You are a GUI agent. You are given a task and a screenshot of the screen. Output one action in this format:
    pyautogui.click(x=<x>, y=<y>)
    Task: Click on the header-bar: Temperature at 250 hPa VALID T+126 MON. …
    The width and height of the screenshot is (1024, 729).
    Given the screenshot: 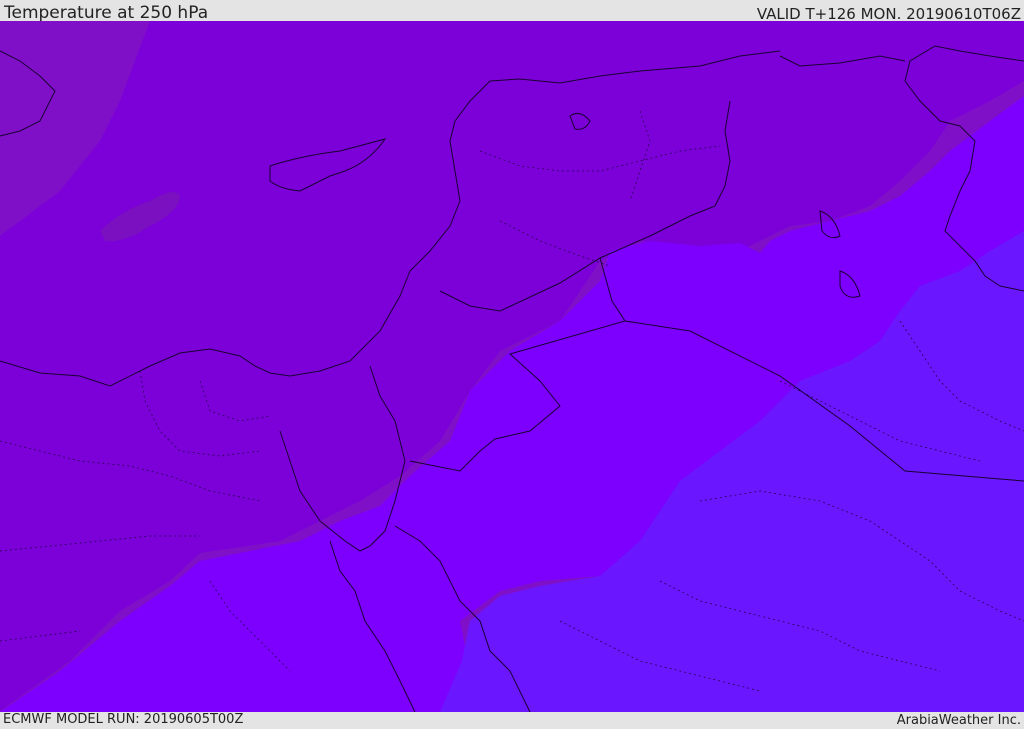 What is the action you would take?
    pyautogui.click(x=512, y=11)
    